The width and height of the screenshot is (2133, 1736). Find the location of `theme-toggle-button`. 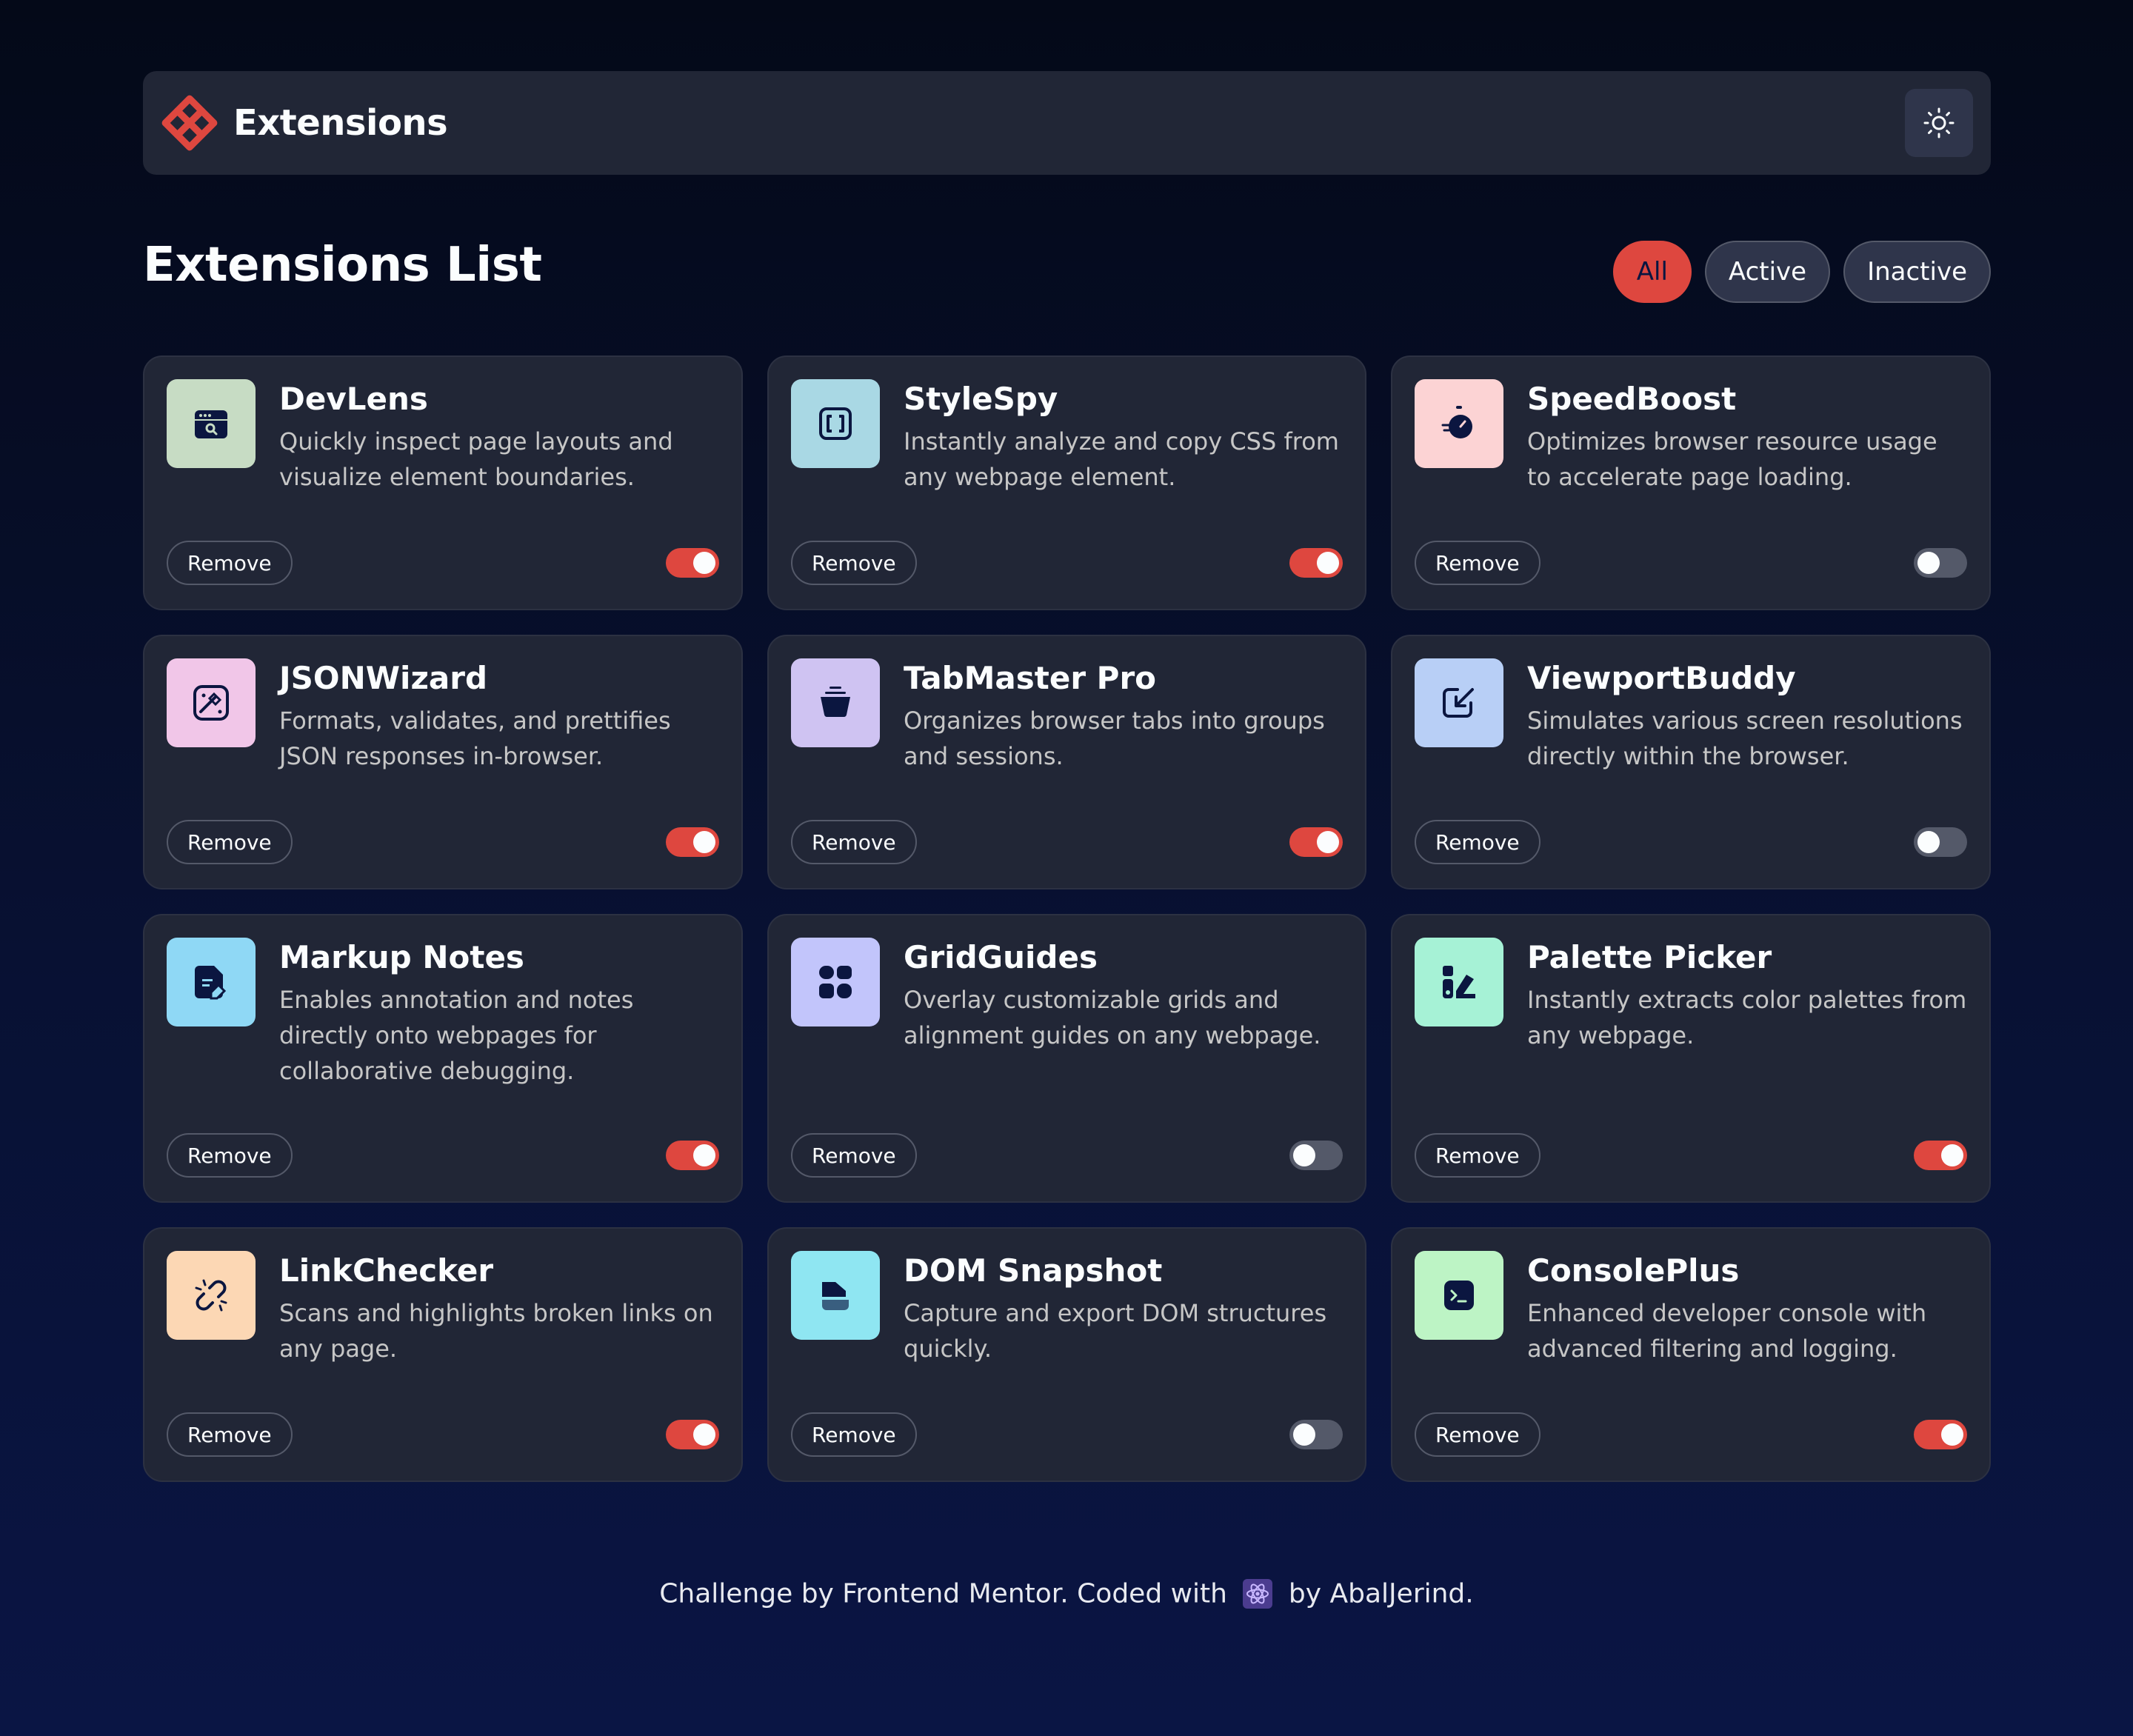

theme-toggle-button is located at coordinates (1939, 123).